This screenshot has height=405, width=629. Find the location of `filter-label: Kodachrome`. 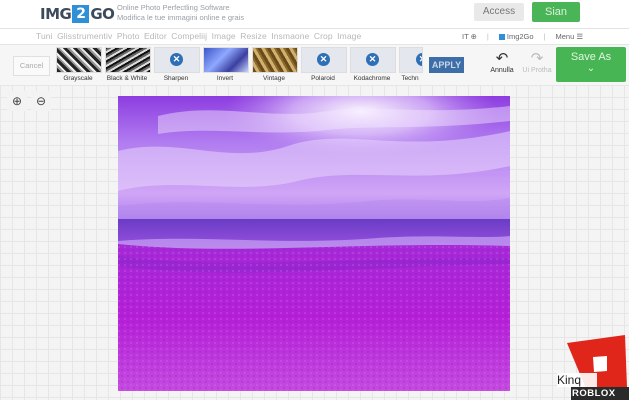

filter-label: Kodachrome is located at coordinates (372, 78).